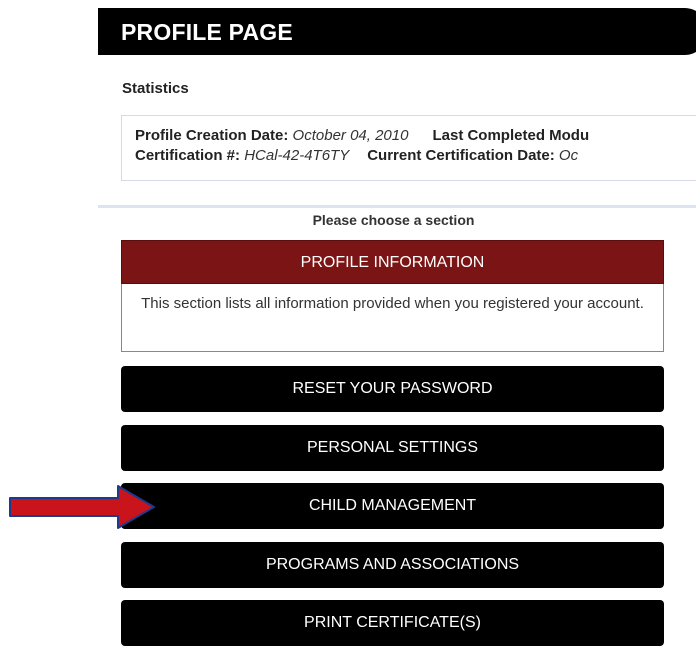 The height and width of the screenshot is (646, 696). I want to click on creation-date-value: October 04, 2010, so click(350, 135).